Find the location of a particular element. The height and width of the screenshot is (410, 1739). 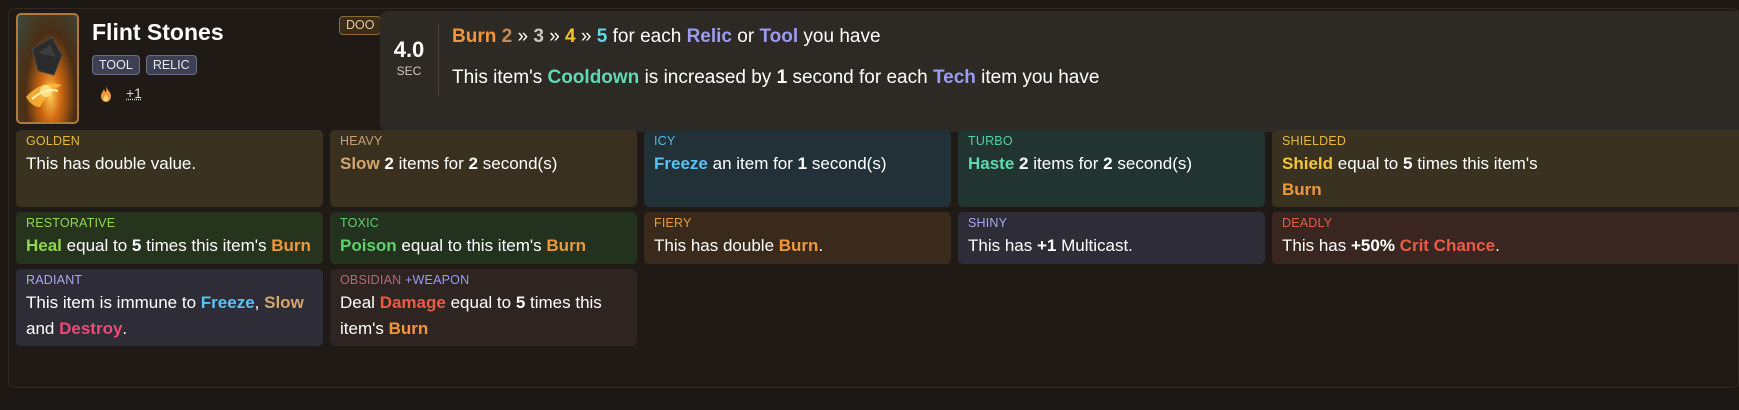

enchantment-title: TURBO is located at coordinates (1111, 141).